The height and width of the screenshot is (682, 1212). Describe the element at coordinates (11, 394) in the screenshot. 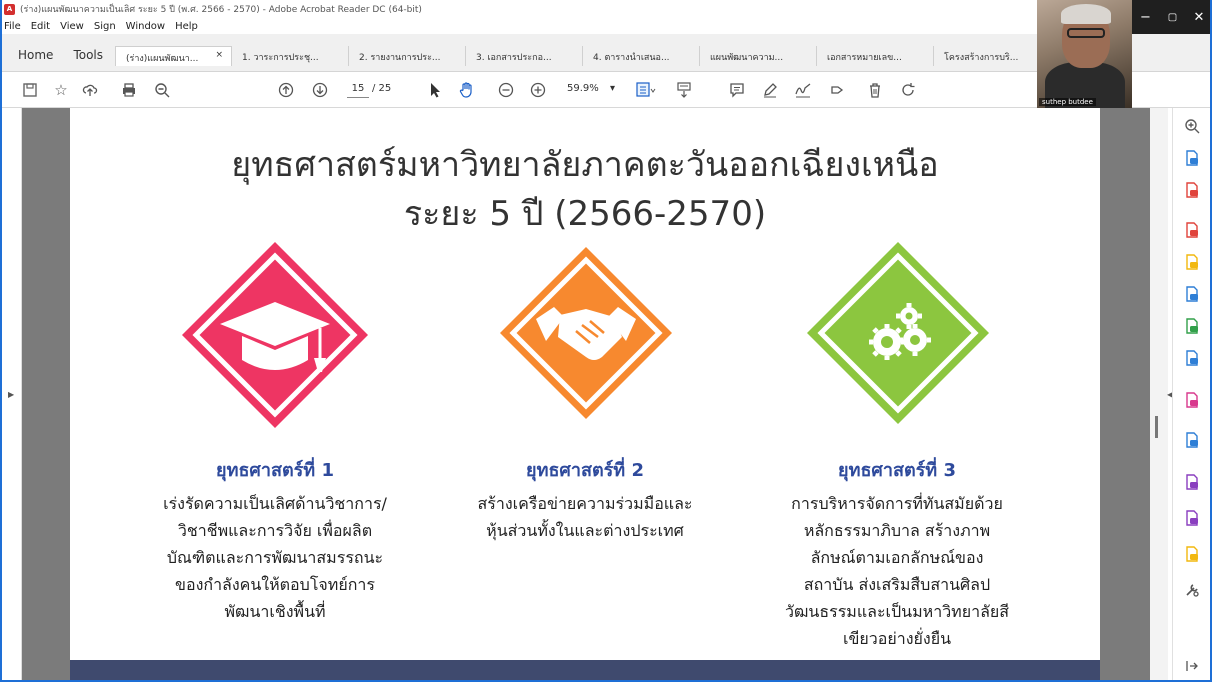

I see `expand-left-panel-icon: ▶` at that location.